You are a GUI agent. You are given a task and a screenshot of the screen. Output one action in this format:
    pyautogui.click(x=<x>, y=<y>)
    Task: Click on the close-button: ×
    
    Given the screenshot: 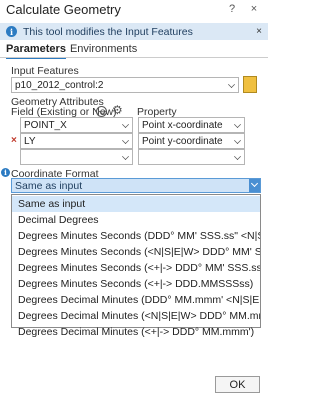 What is the action you would take?
    pyautogui.click(x=254, y=9)
    